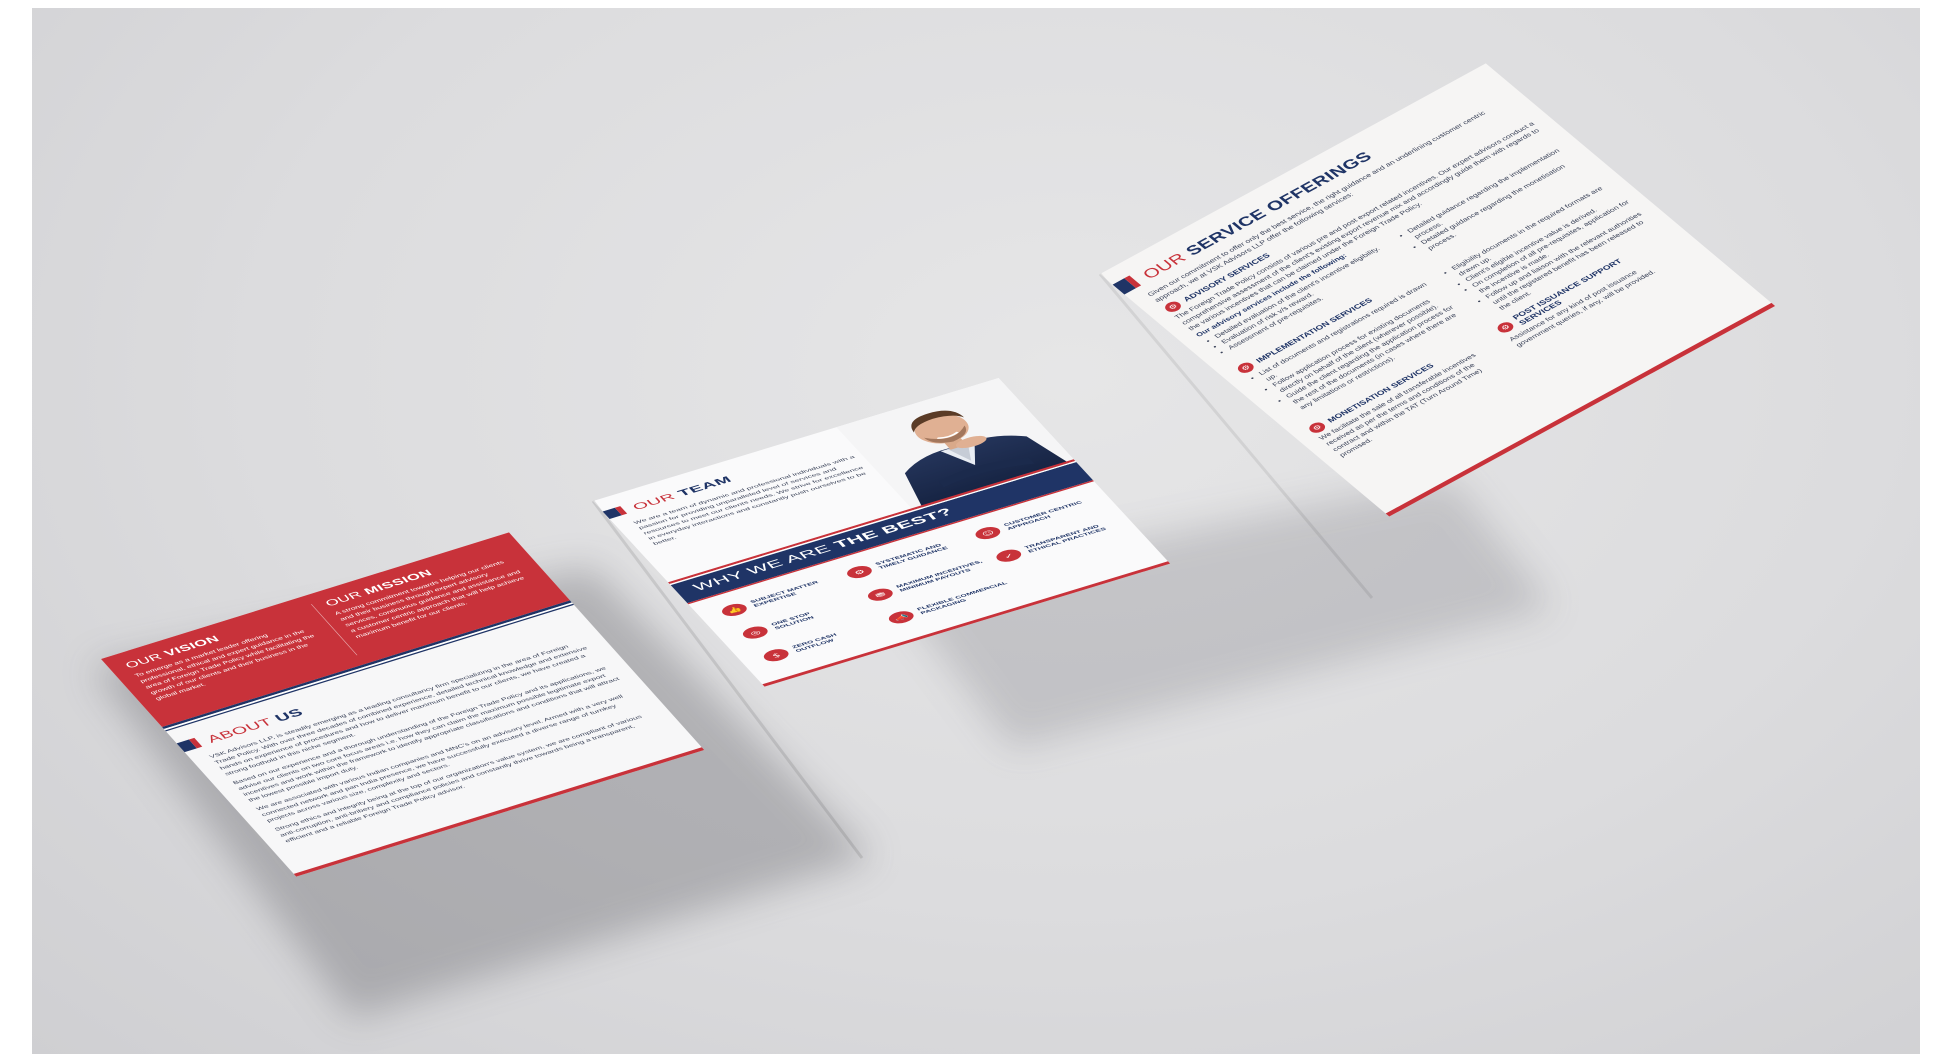 The height and width of the screenshot is (1054, 1935). Describe the element at coordinates (1127, 285) in the screenshot. I see `service-marker` at that location.